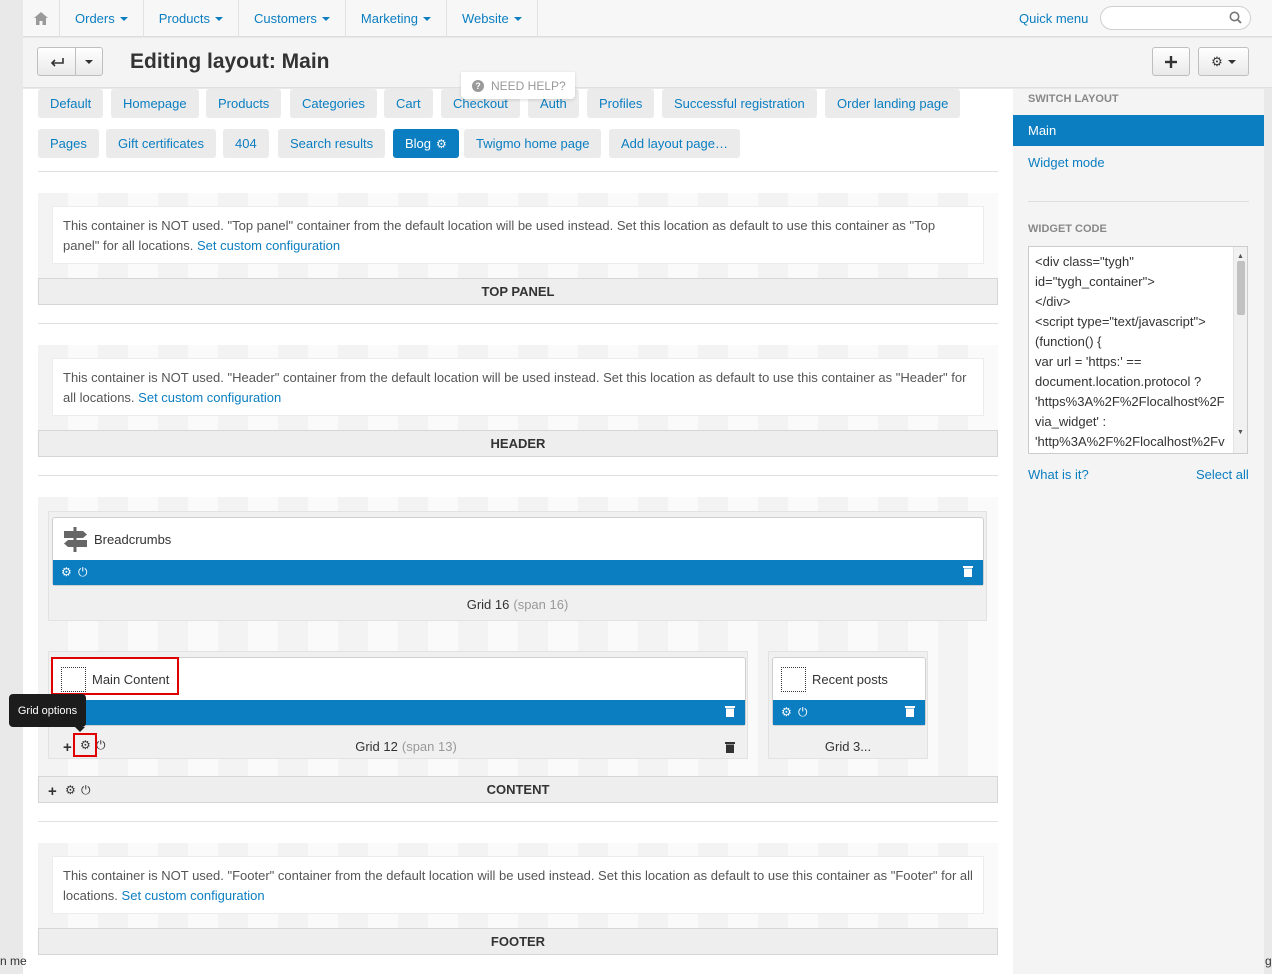 This screenshot has height=974, width=1272. Describe the element at coordinates (1223, 61) in the screenshot. I see `settings-dropdown-button: ⚙` at that location.